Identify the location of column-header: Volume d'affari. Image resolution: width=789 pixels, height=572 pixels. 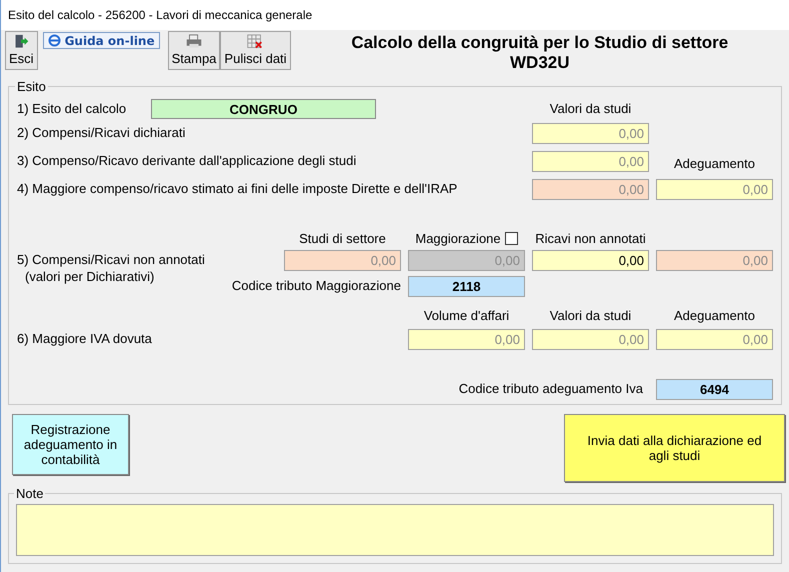
(466, 315).